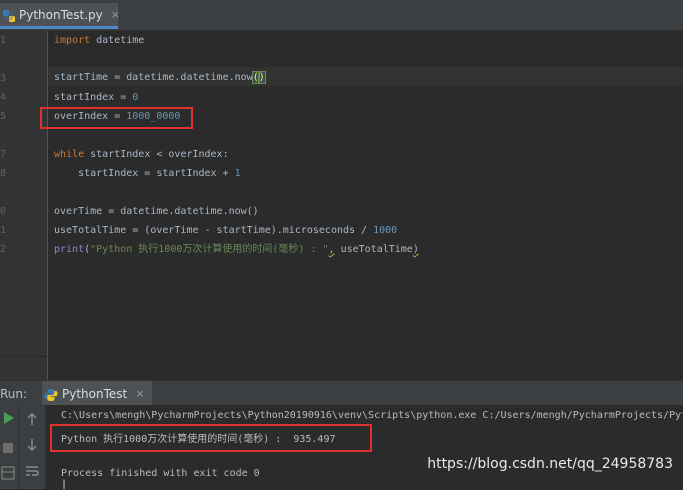  What do you see at coordinates (8, 419) in the screenshot?
I see `rerun-icon` at bounding box center [8, 419].